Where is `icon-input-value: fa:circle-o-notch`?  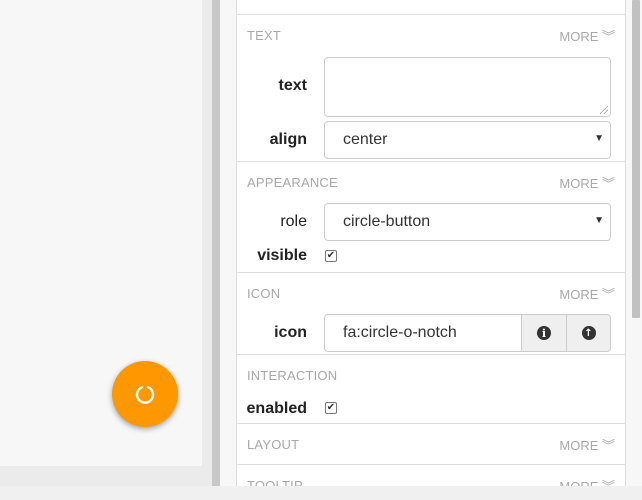
icon-input-value: fa:circle-o-notch is located at coordinates (400, 332).